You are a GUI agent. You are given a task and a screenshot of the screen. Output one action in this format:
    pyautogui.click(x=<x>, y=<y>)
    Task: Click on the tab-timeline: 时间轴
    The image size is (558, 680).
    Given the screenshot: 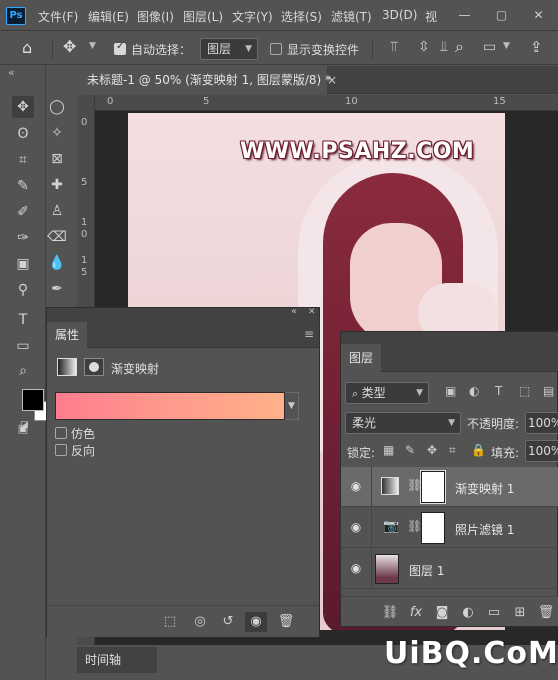 What is the action you would take?
    pyautogui.click(x=117, y=660)
    